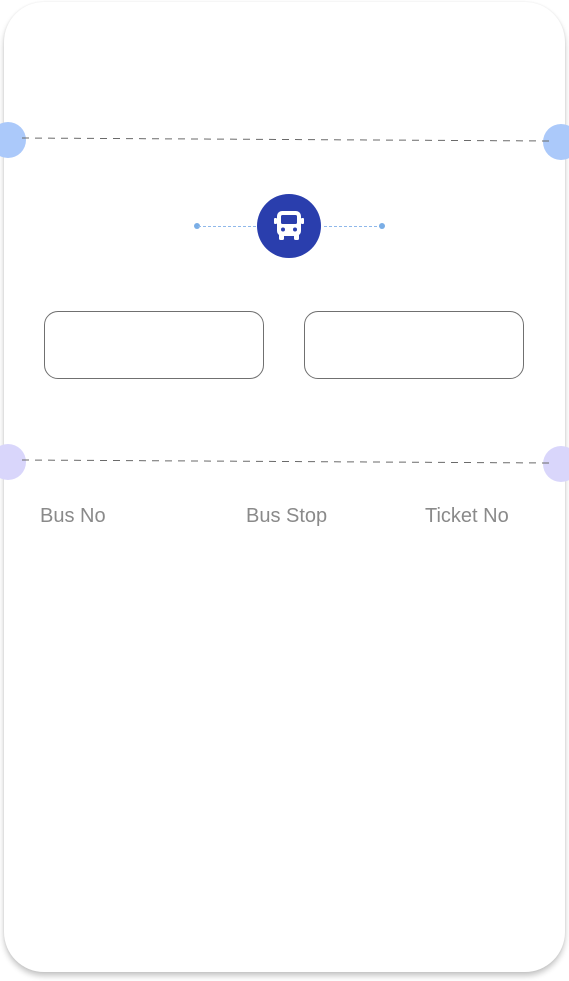 The image size is (569, 981). Describe the element at coordinates (353, 226) in the screenshot. I see `route-line-right` at that location.